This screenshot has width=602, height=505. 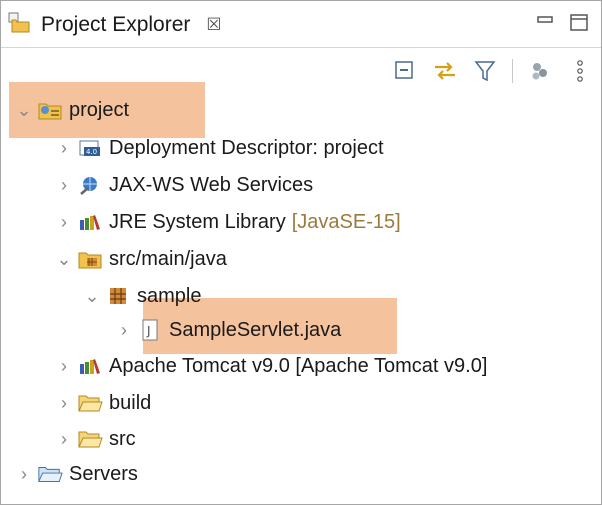 I want to click on tree-item-jre-library: › JRE System Library [JavaSE-15], so click(x=228, y=222).